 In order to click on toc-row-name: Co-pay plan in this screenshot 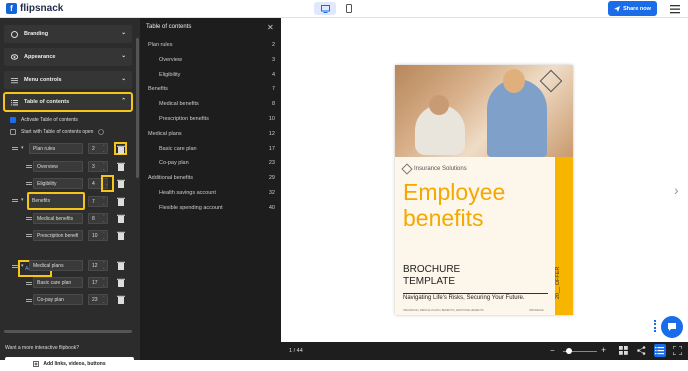, I will do `click(58, 299)`.